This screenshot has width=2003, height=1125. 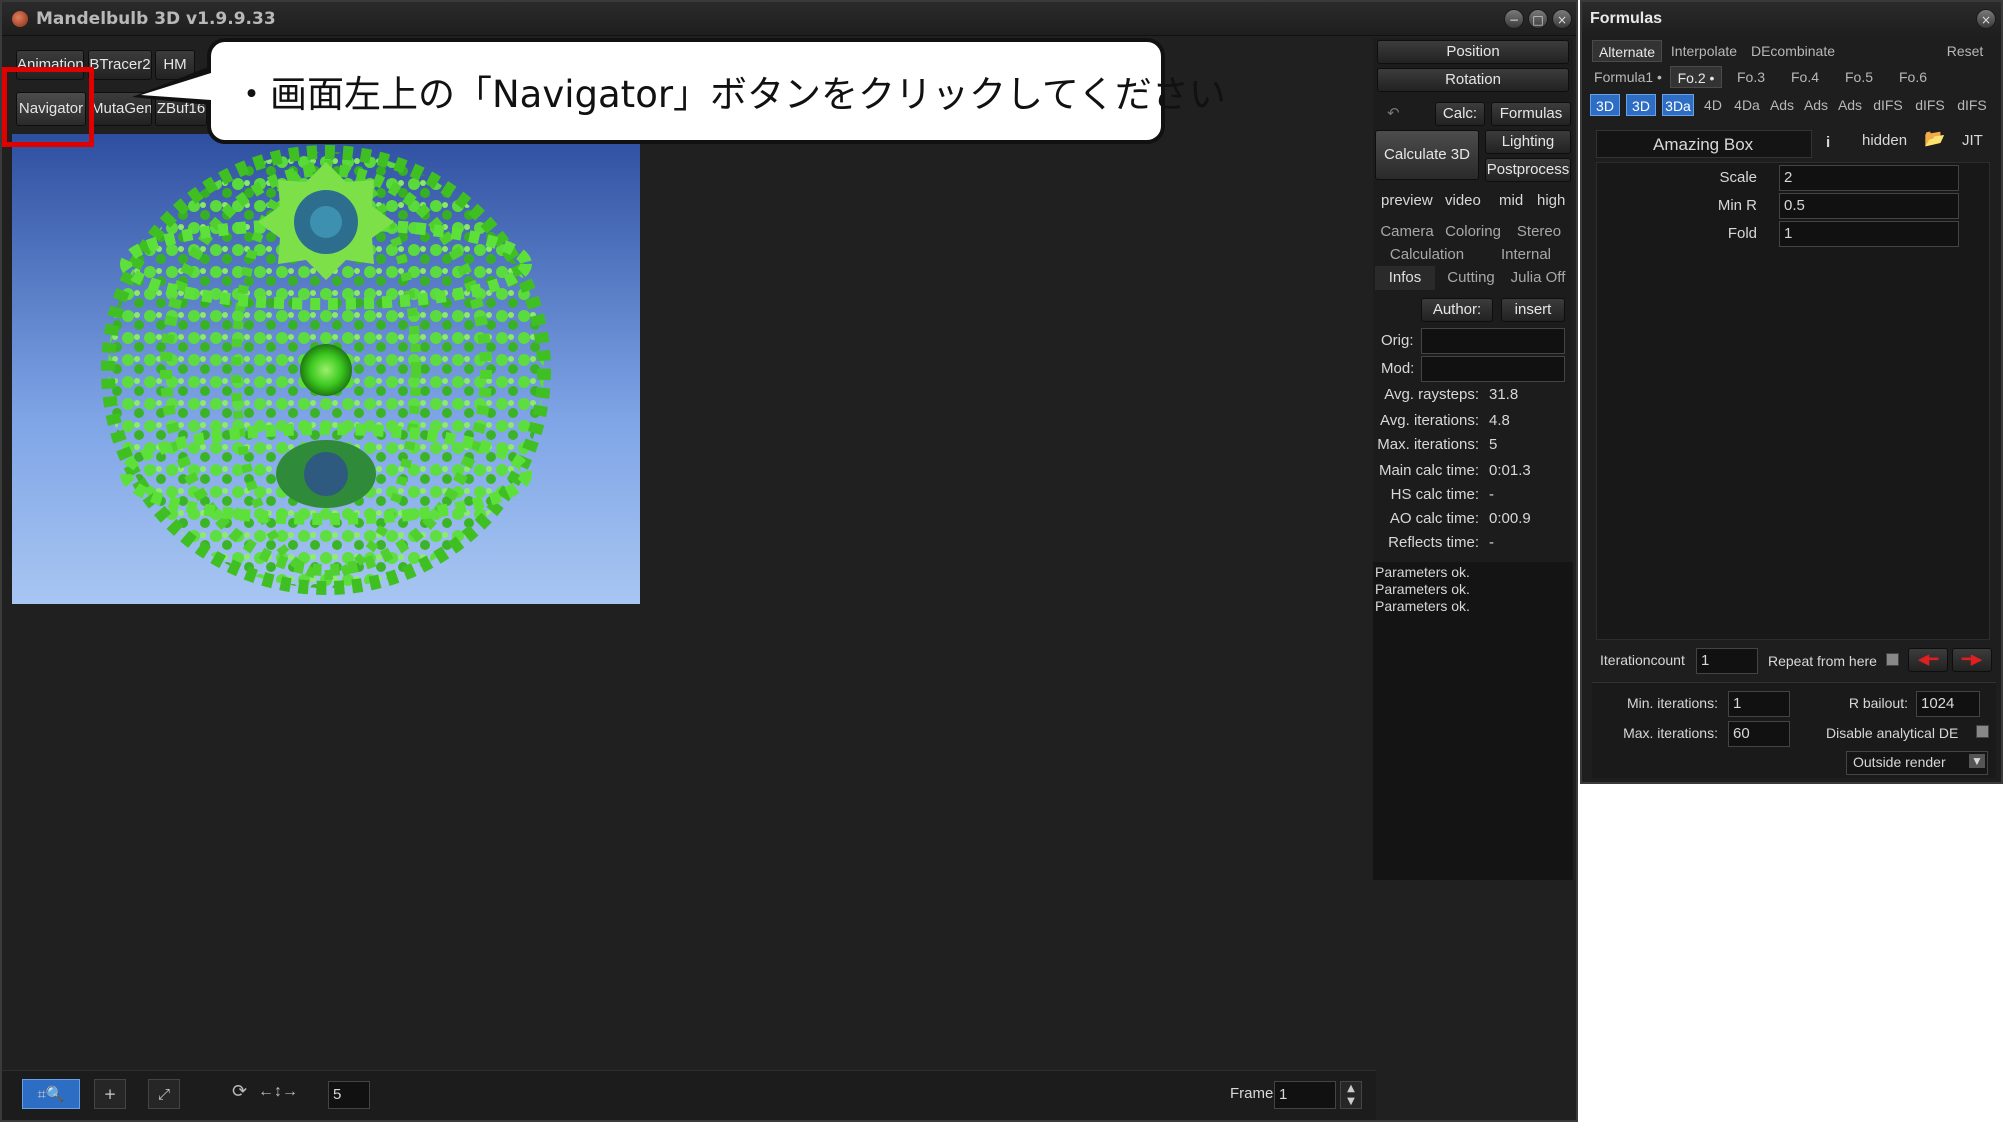 What do you see at coordinates (48, 107) in the screenshot?
I see `navigator-highlight` at bounding box center [48, 107].